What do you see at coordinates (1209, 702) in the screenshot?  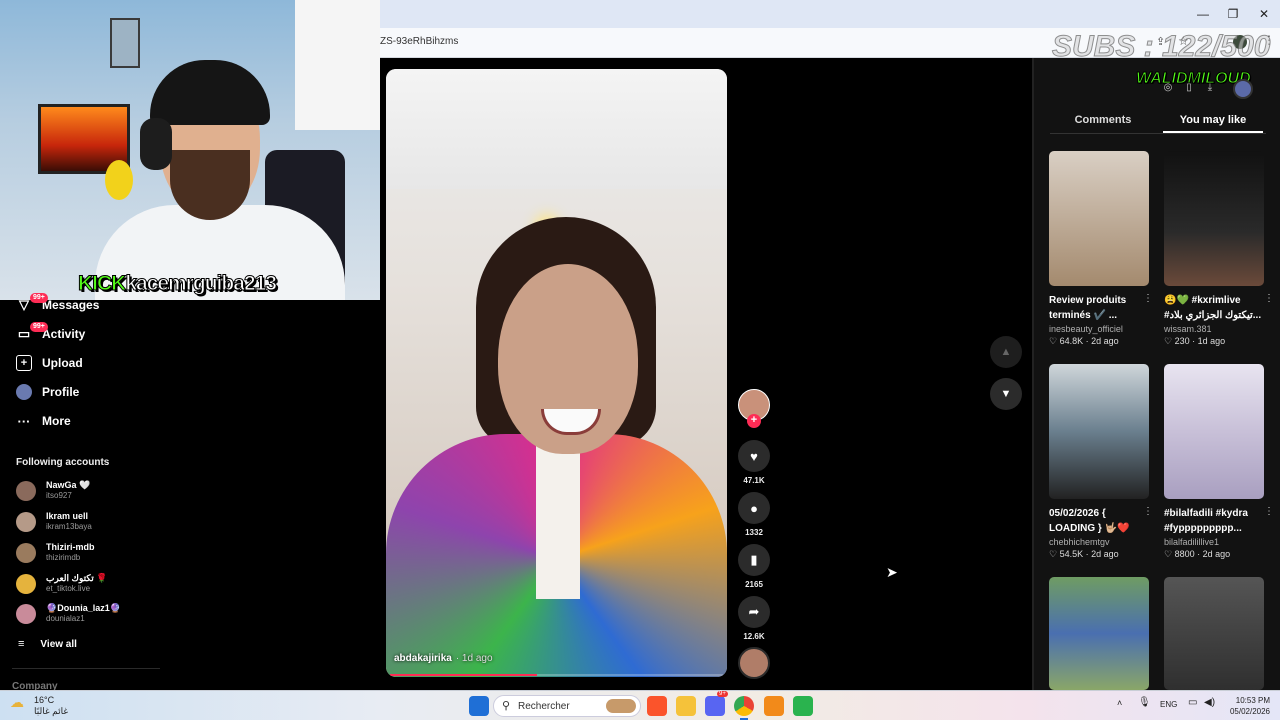 I see `volume-icon: ◀)` at bounding box center [1209, 702].